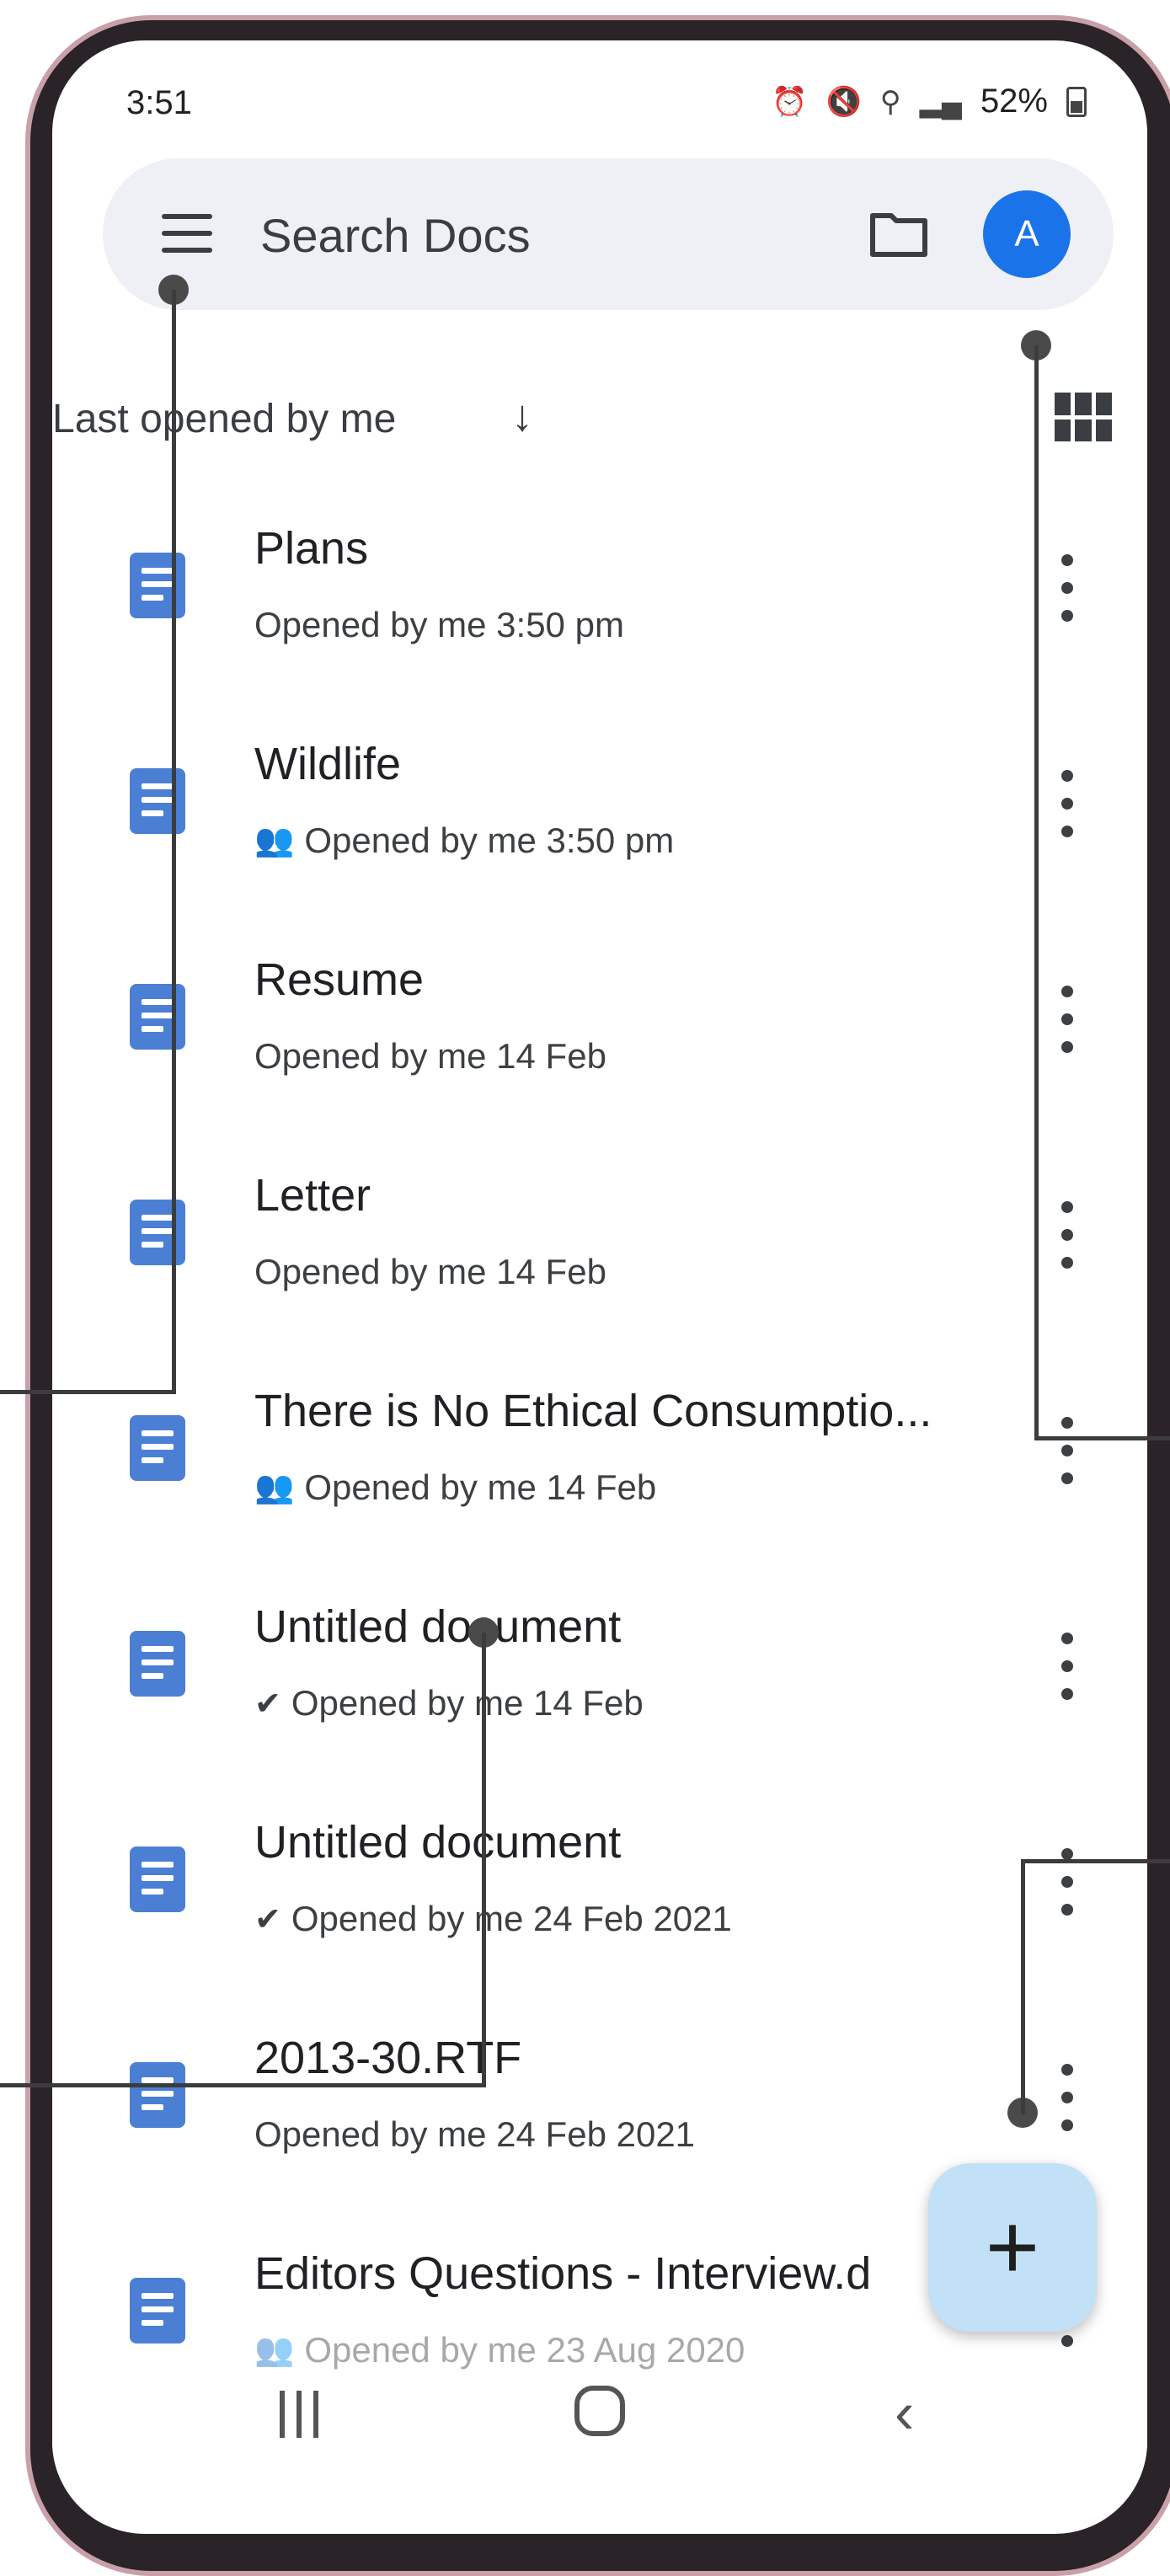 The image size is (1170, 2576). What do you see at coordinates (522, 416) in the screenshot?
I see `sort-direction-icon: ↓` at bounding box center [522, 416].